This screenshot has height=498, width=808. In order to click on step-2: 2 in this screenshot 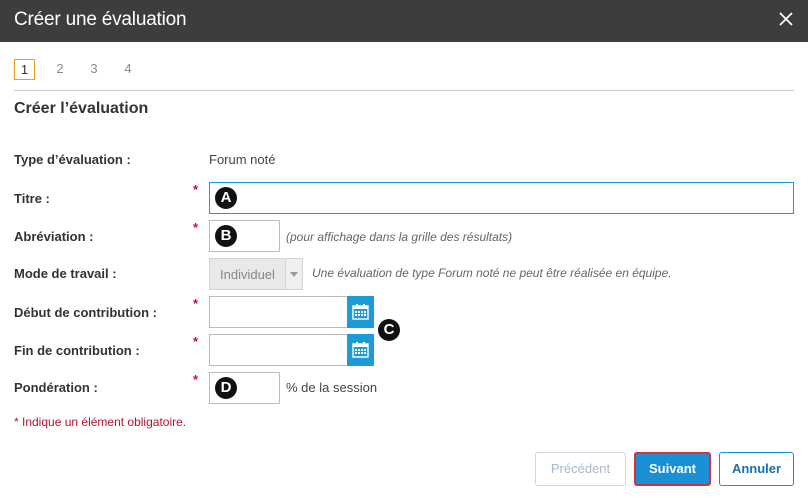, I will do `click(60, 69)`.